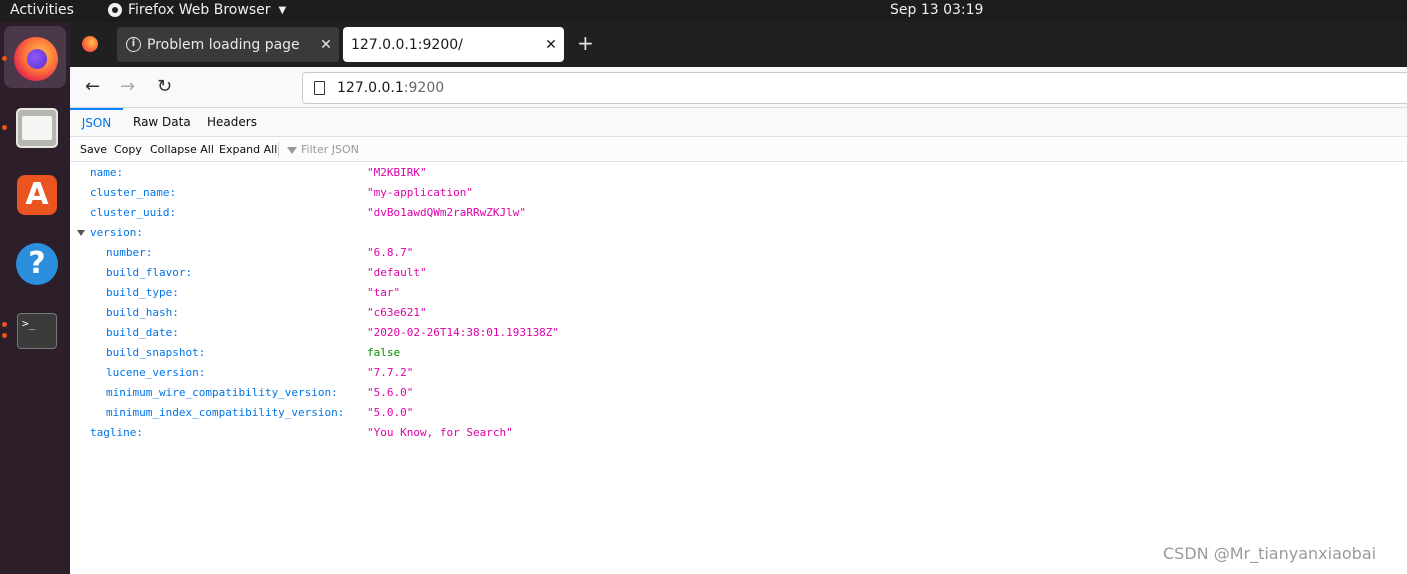 The image size is (1407, 574). I want to click on firefox-view-icon, so click(90, 44).